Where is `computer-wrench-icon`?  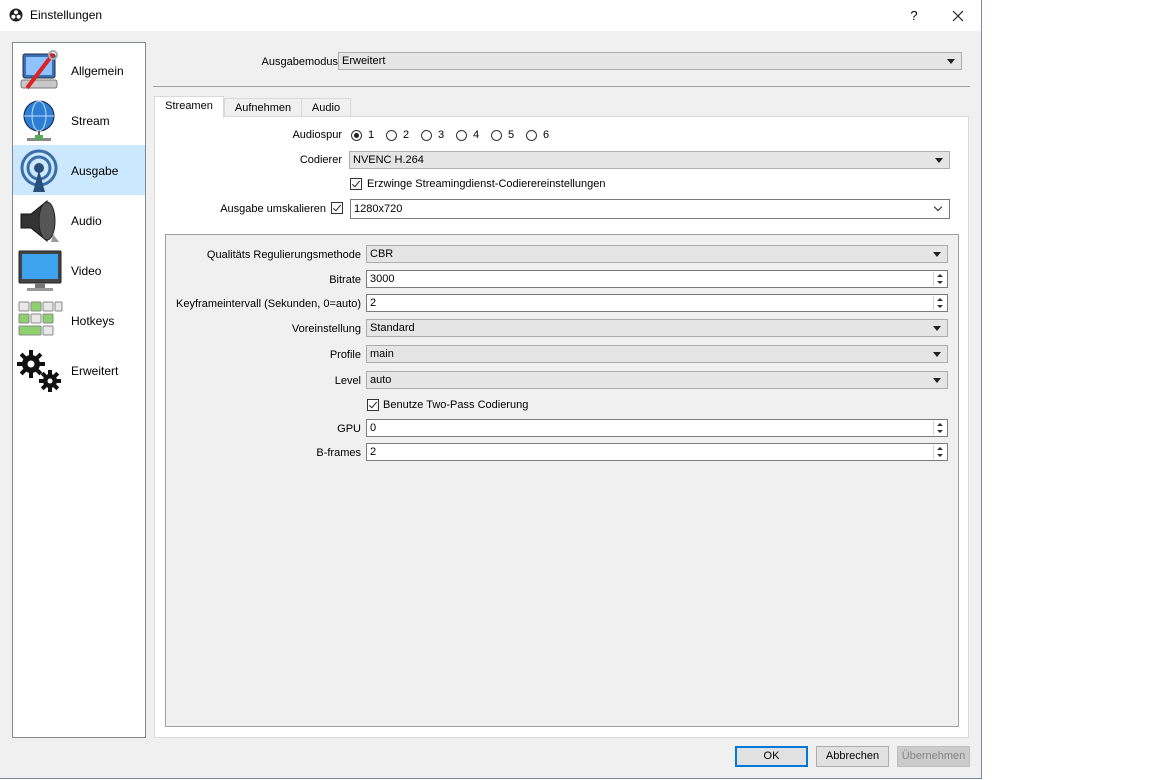 computer-wrench-icon is located at coordinates (39, 70).